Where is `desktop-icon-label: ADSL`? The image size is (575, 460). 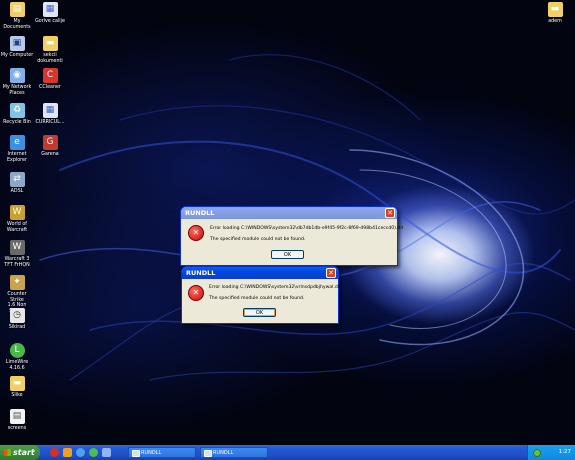 desktop-icon-label: ADSL is located at coordinates (17, 191).